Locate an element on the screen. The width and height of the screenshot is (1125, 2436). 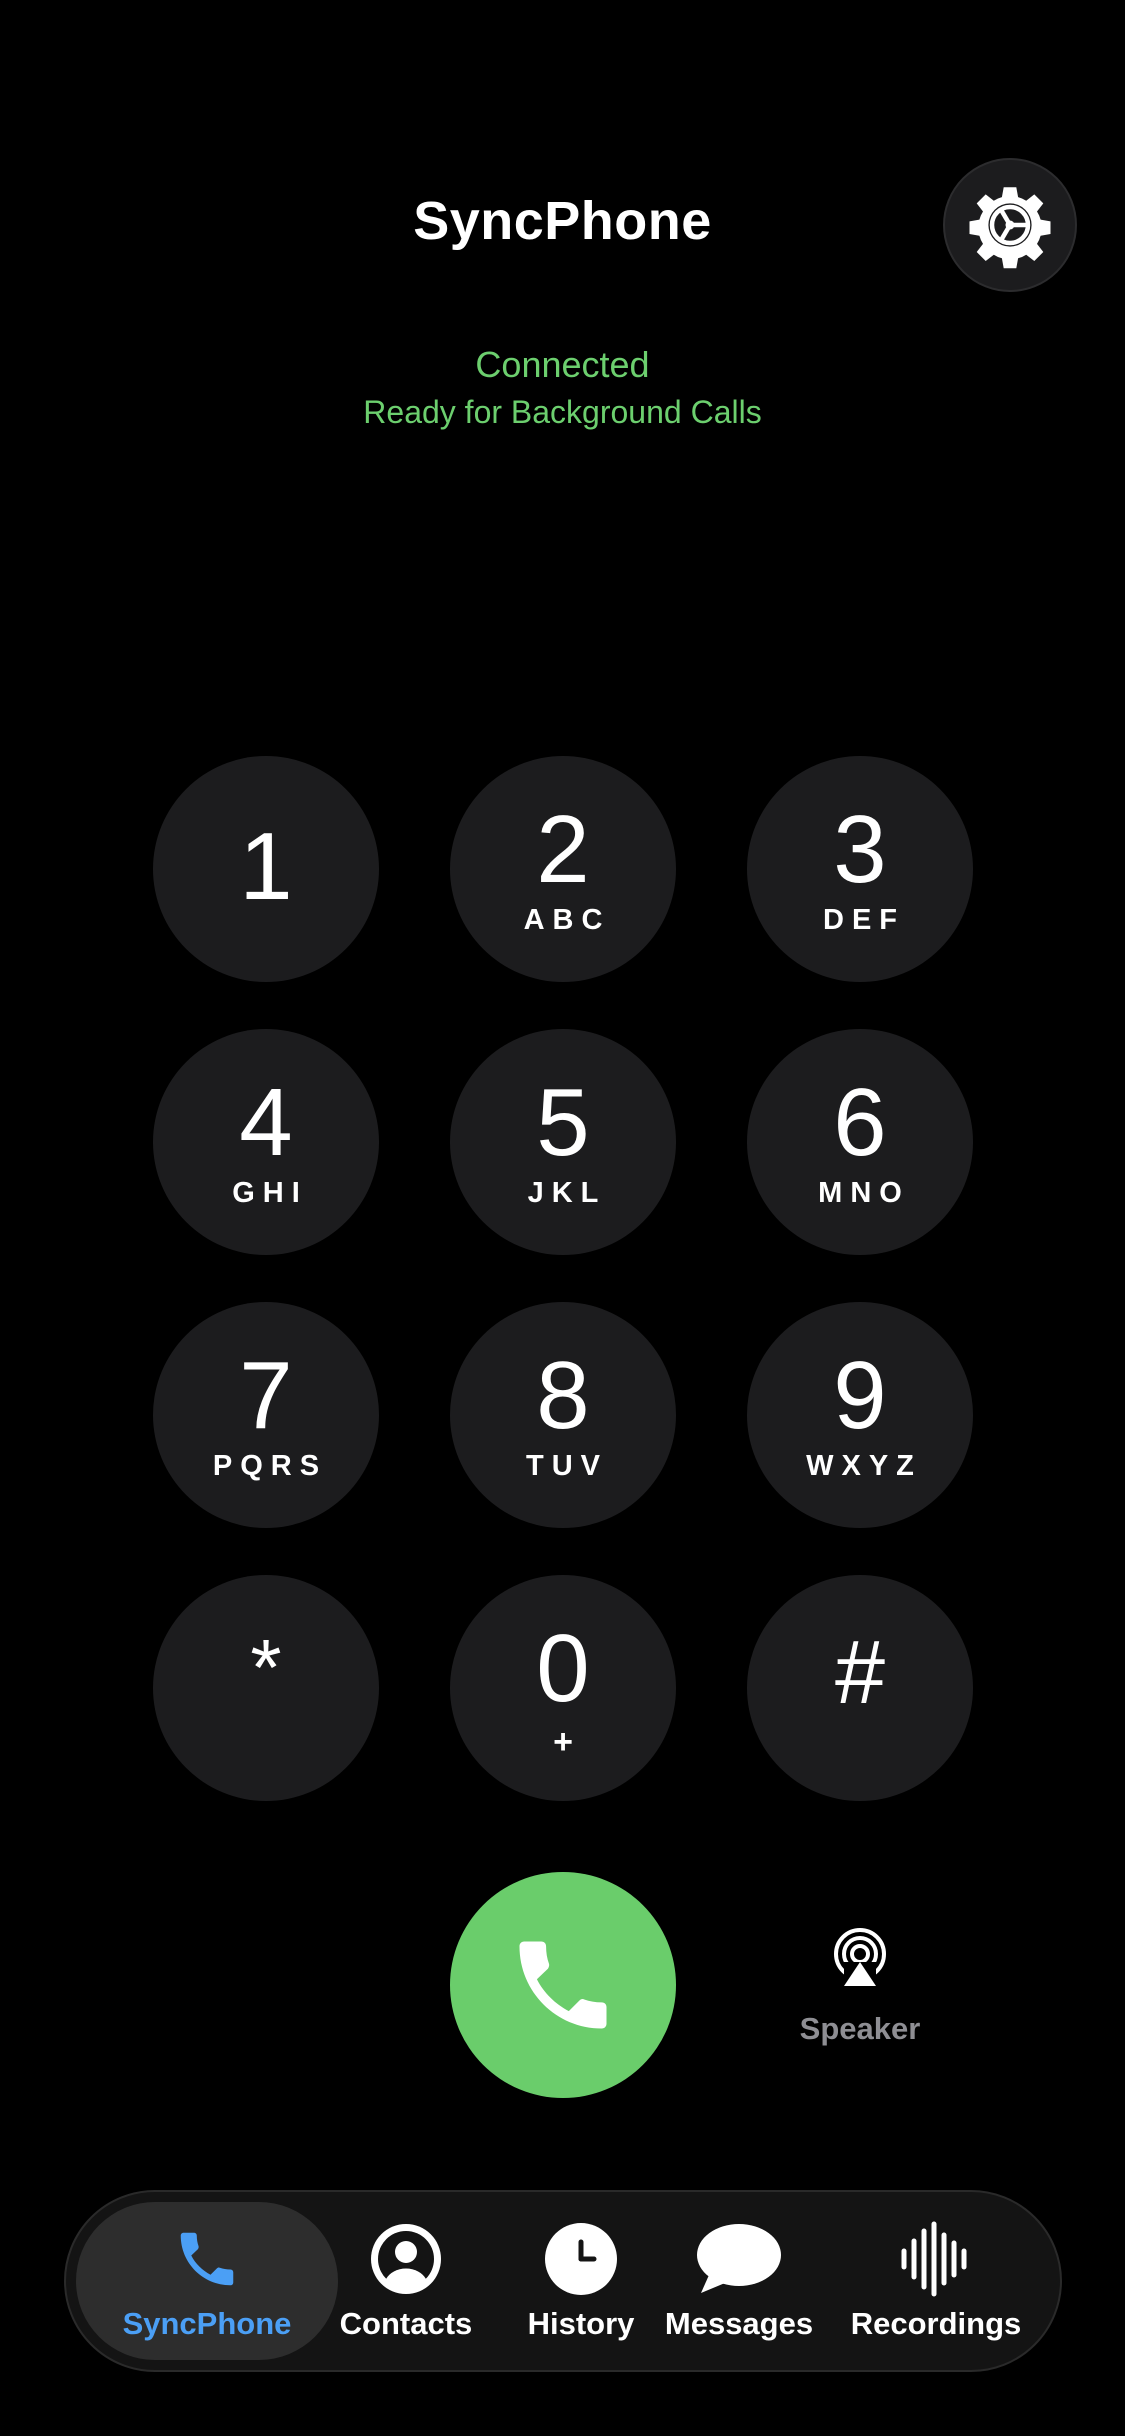
key-hash: # is located at coordinates (860, 1688).